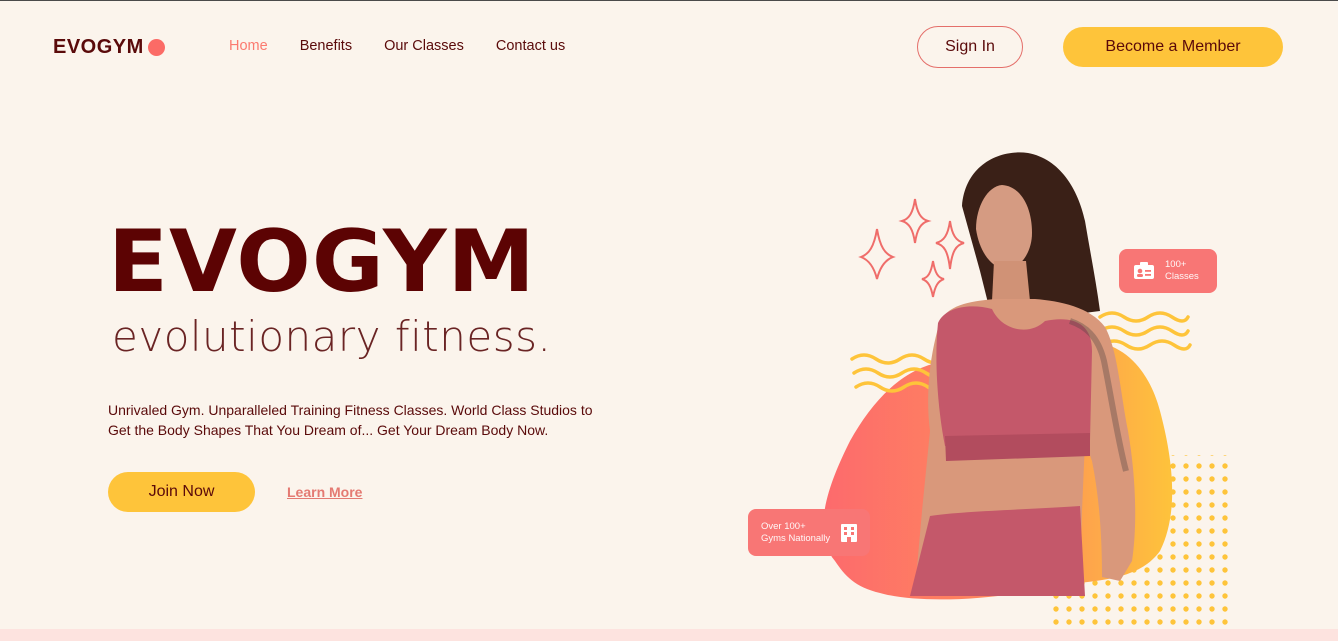 This screenshot has height=641, width=1338. I want to click on logo-text: EVOGYM, so click(98, 47).